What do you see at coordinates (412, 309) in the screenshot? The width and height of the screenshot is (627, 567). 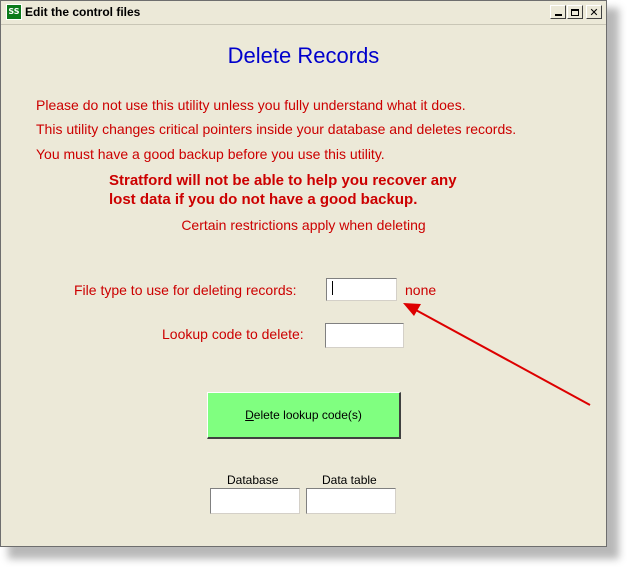 I see `annotation-arrow-head` at bounding box center [412, 309].